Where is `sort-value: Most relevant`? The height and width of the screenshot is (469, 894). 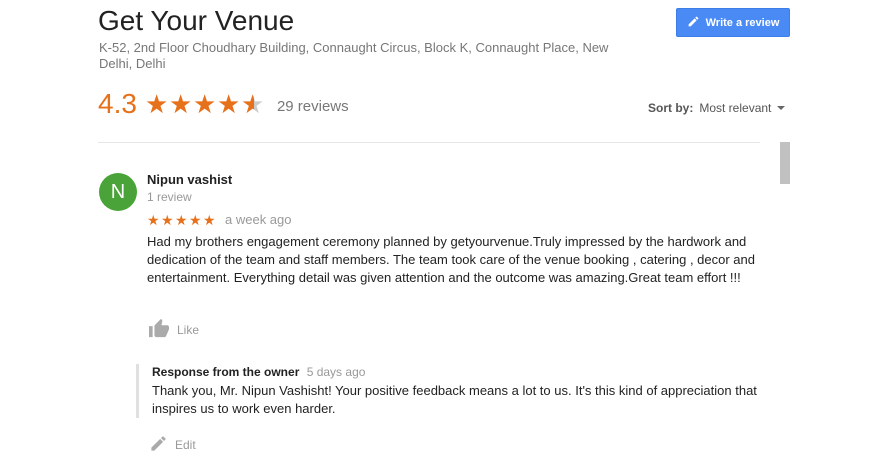
sort-value: Most relevant is located at coordinates (735, 108).